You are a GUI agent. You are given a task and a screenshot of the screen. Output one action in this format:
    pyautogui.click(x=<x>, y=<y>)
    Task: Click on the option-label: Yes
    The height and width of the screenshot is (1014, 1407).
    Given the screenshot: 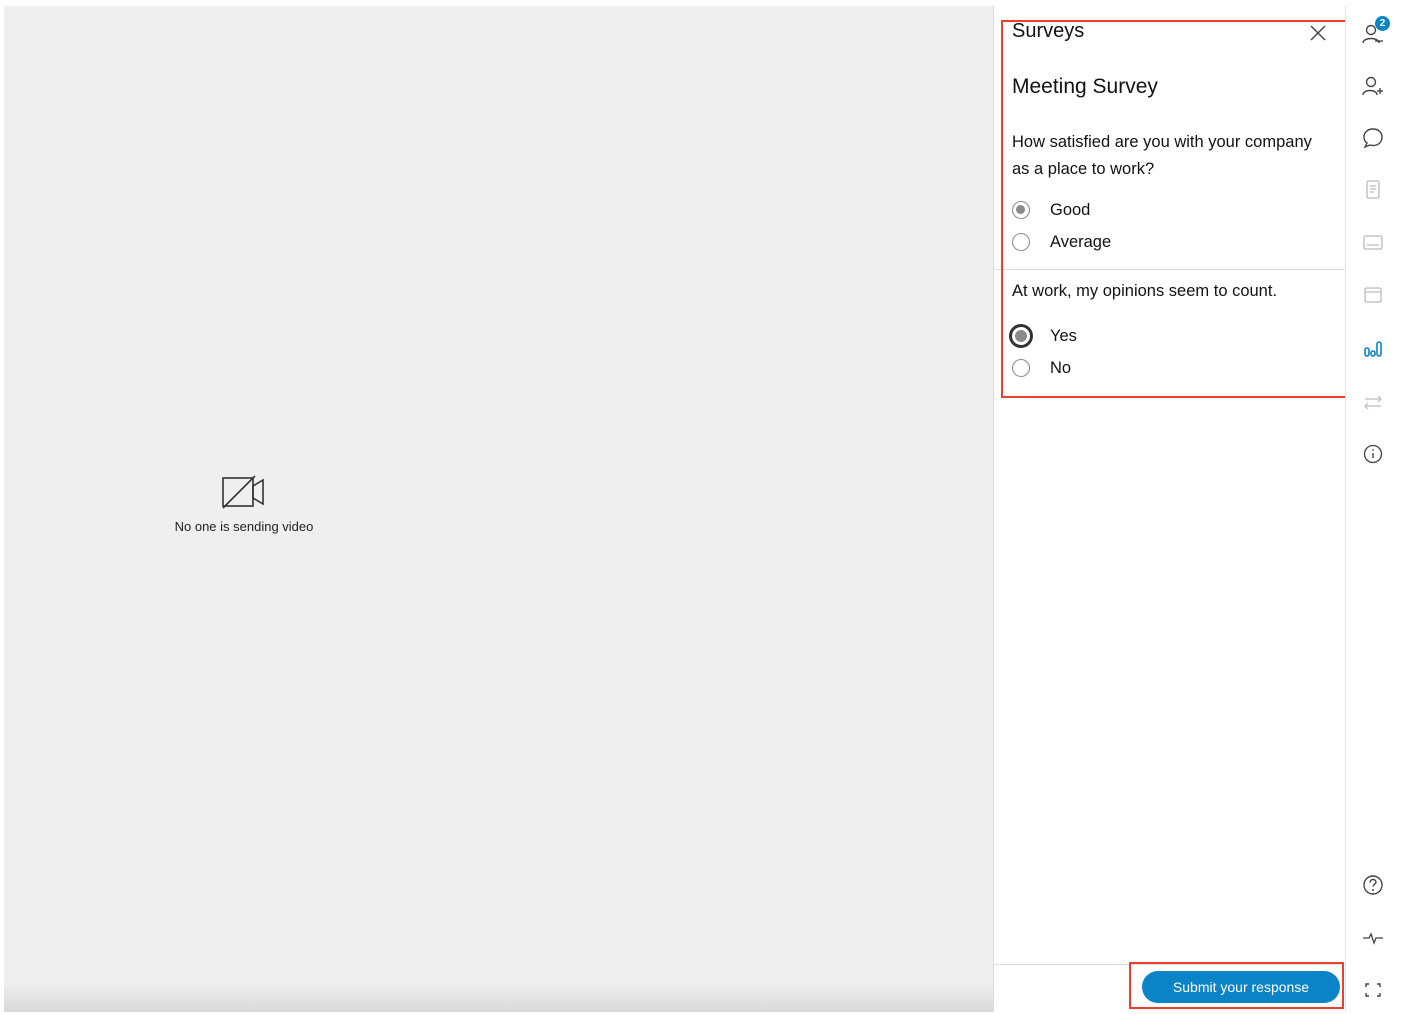 What is the action you would take?
    pyautogui.click(x=1063, y=335)
    